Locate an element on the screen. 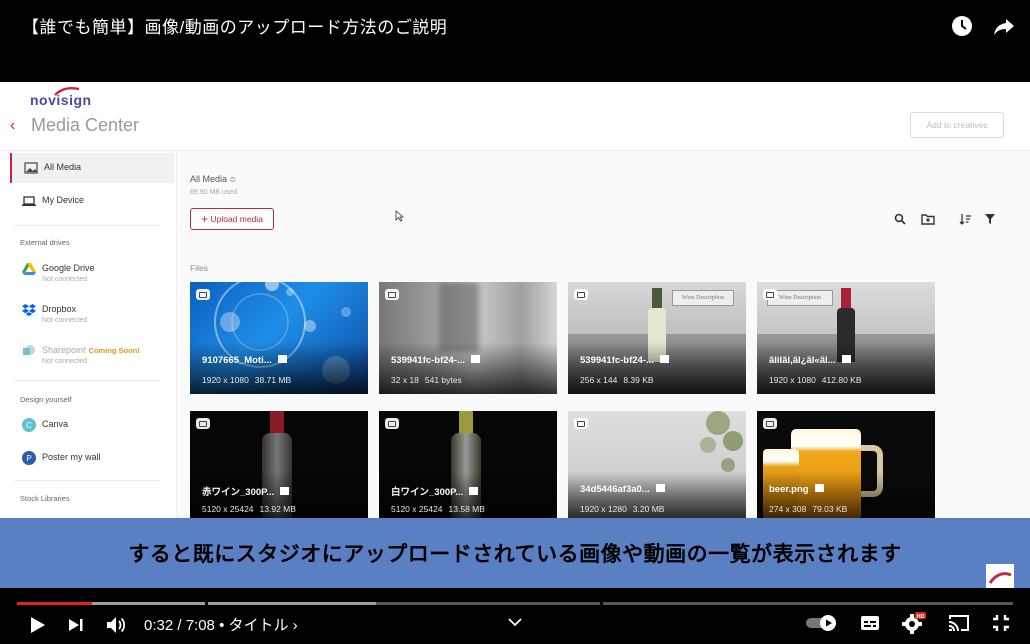 The image size is (1030, 644). media-card: 赤ワイン_300P... 5120 x 25424 13.92 MB is located at coordinates (279, 464).